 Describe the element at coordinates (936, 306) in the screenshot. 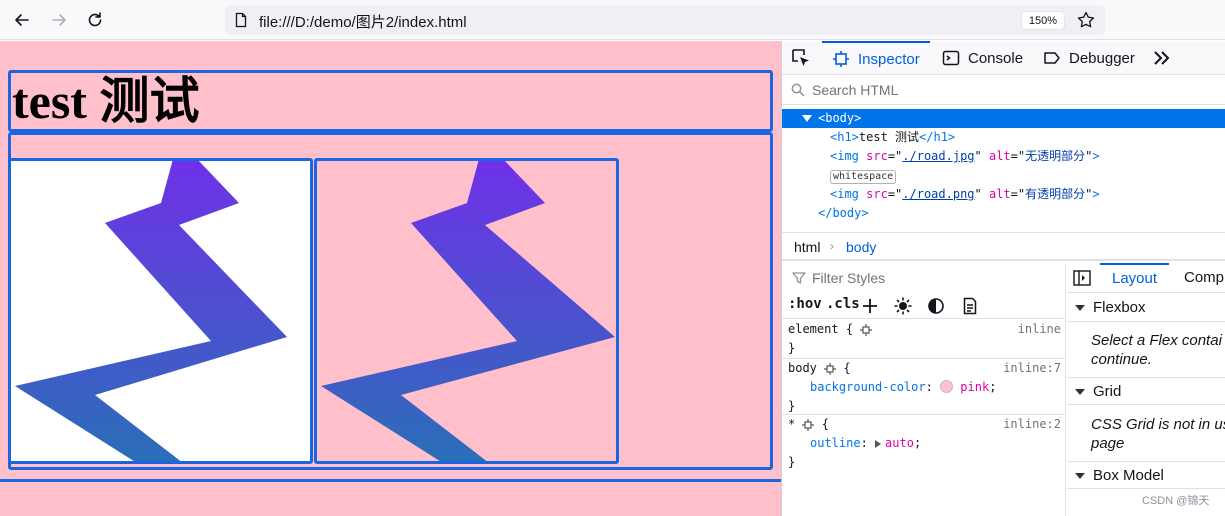

I see `dark-scheme-contrast-icon` at that location.